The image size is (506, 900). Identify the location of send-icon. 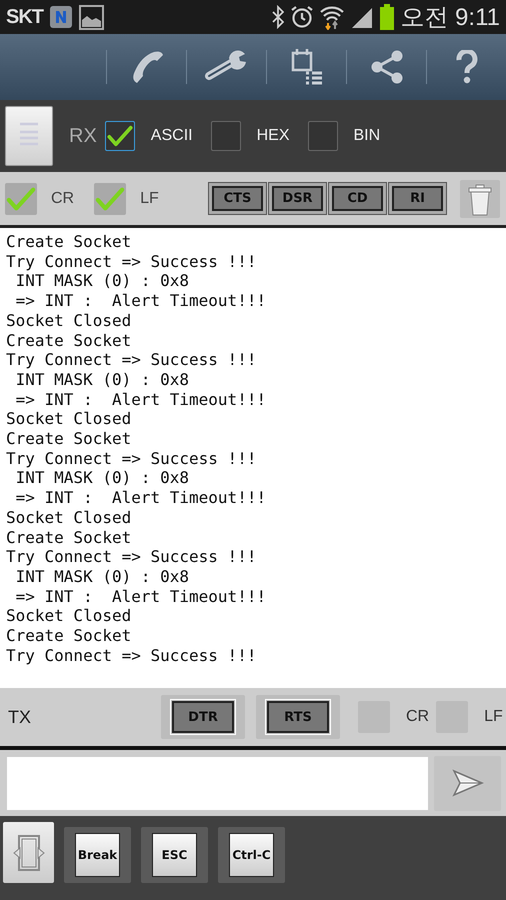
(468, 783).